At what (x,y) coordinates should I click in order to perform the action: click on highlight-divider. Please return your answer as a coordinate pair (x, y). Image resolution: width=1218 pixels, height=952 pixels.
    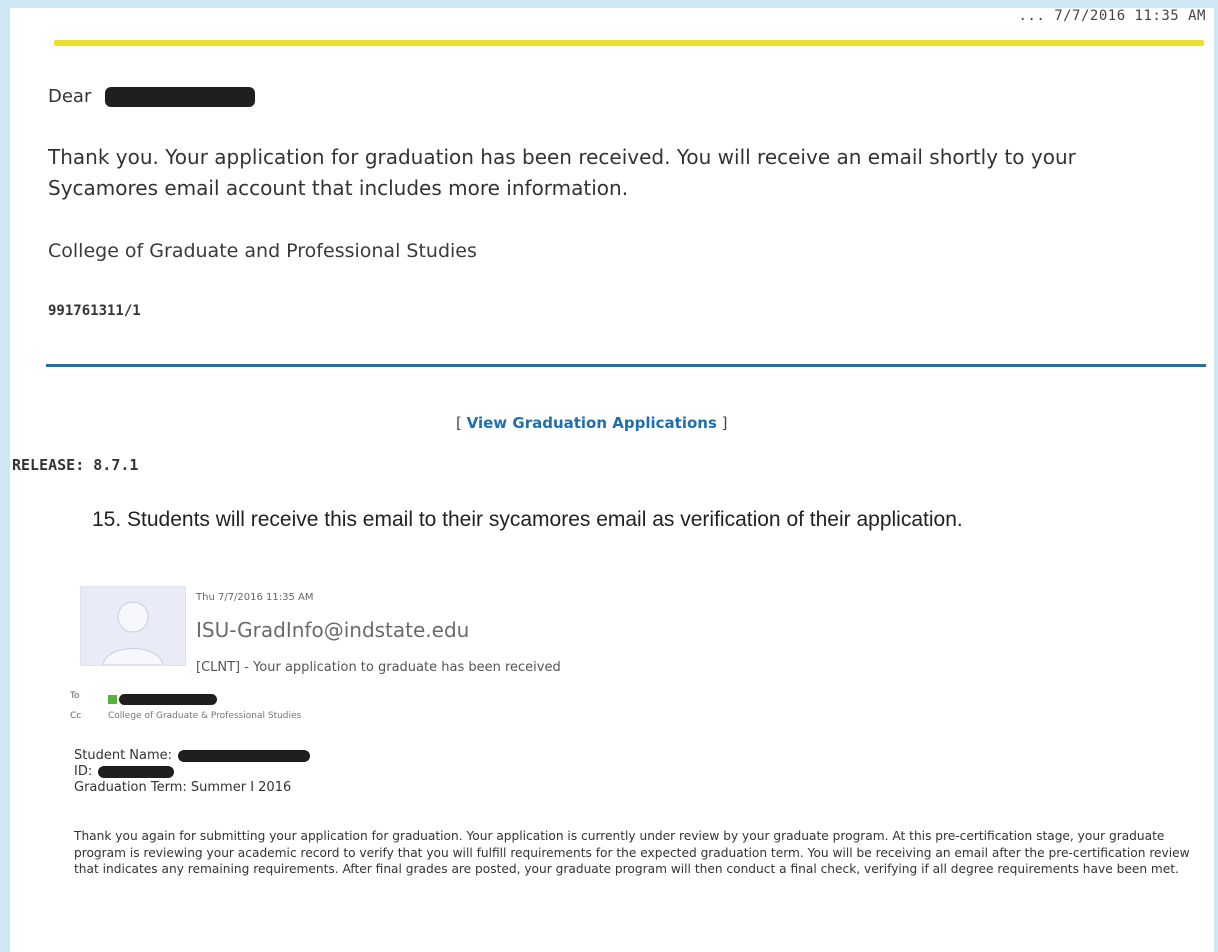
    Looking at the image, I should click on (629, 43).